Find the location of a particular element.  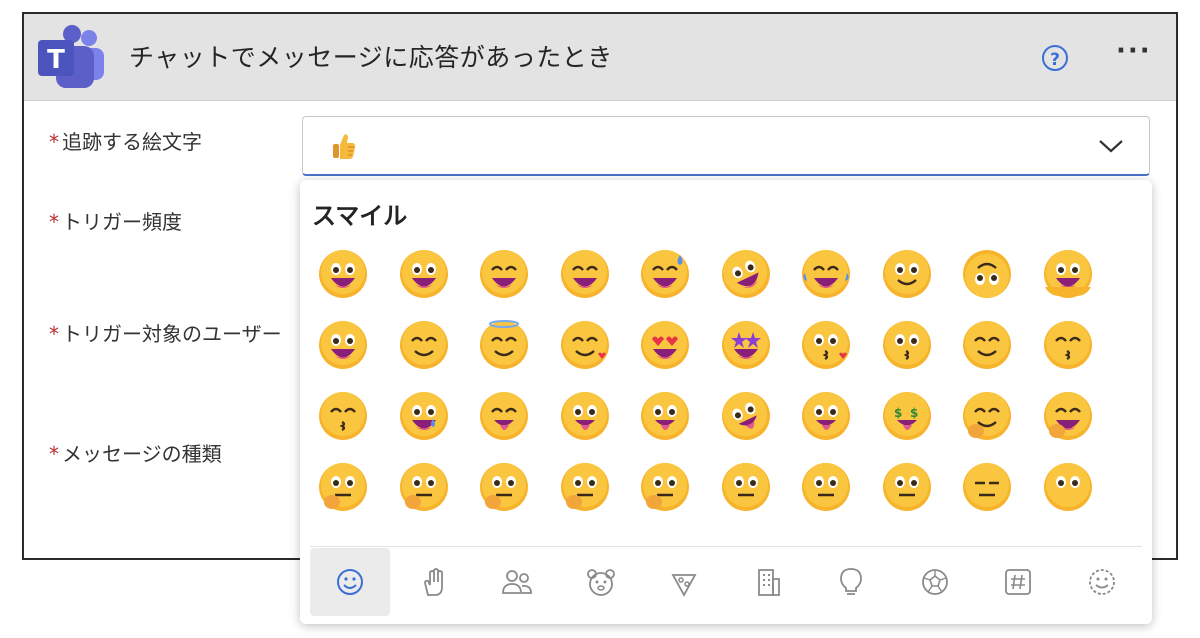

field-label-frequency: * トリガー頻度 is located at coordinates (115, 222).